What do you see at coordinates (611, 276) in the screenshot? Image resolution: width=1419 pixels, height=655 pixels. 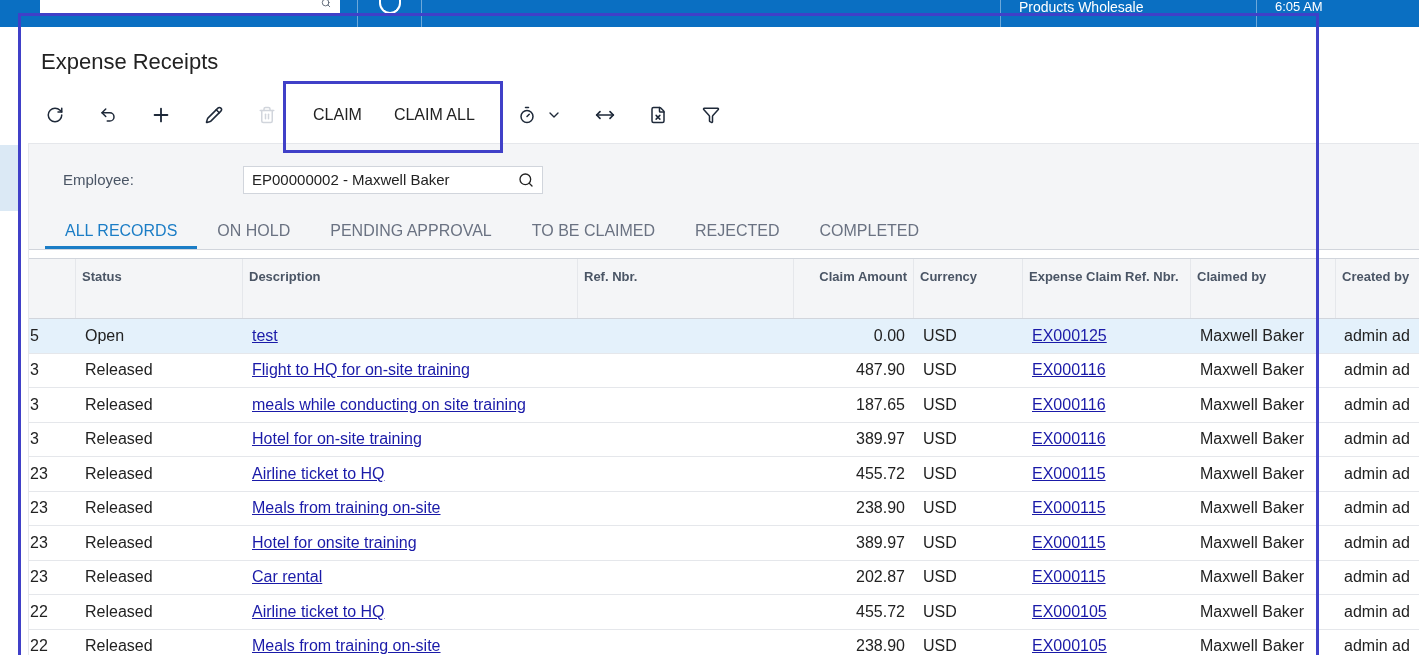 I see `column-header: Ref. Nbr.` at bounding box center [611, 276].